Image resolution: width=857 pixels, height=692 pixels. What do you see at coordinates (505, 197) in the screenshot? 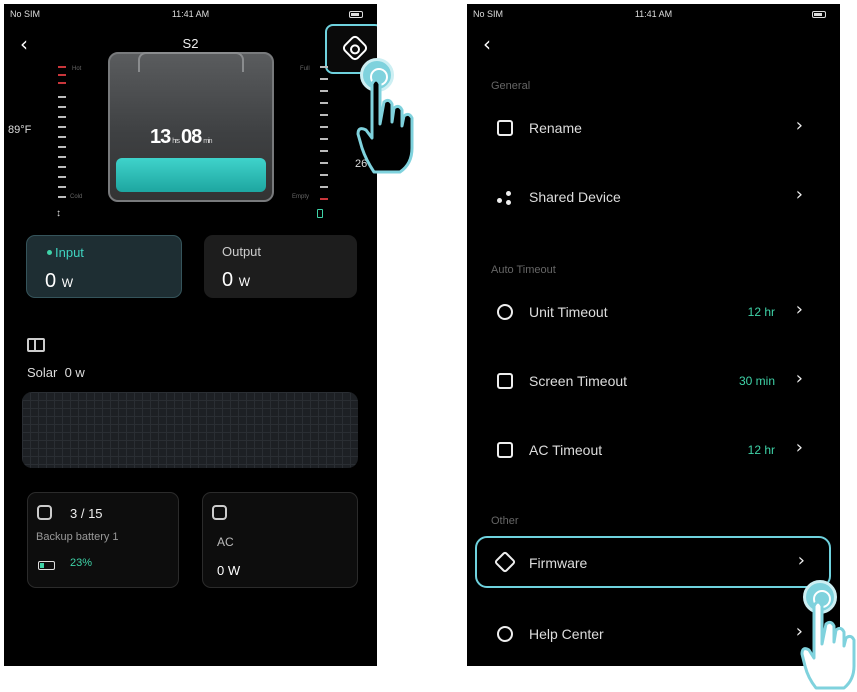
I see `share-icon` at bounding box center [505, 197].